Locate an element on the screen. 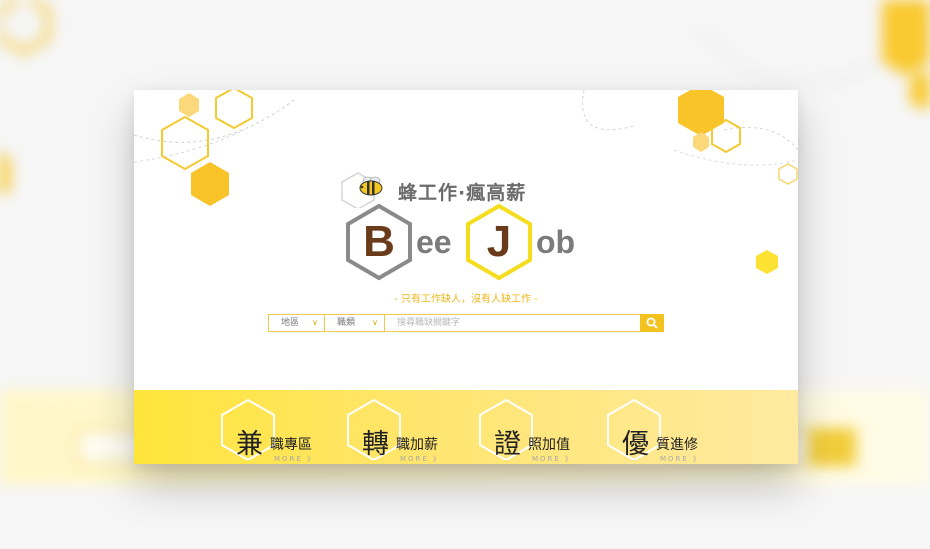 This screenshot has height=549, width=930. logo-text-ee: ee is located at coordinates (434, 242).